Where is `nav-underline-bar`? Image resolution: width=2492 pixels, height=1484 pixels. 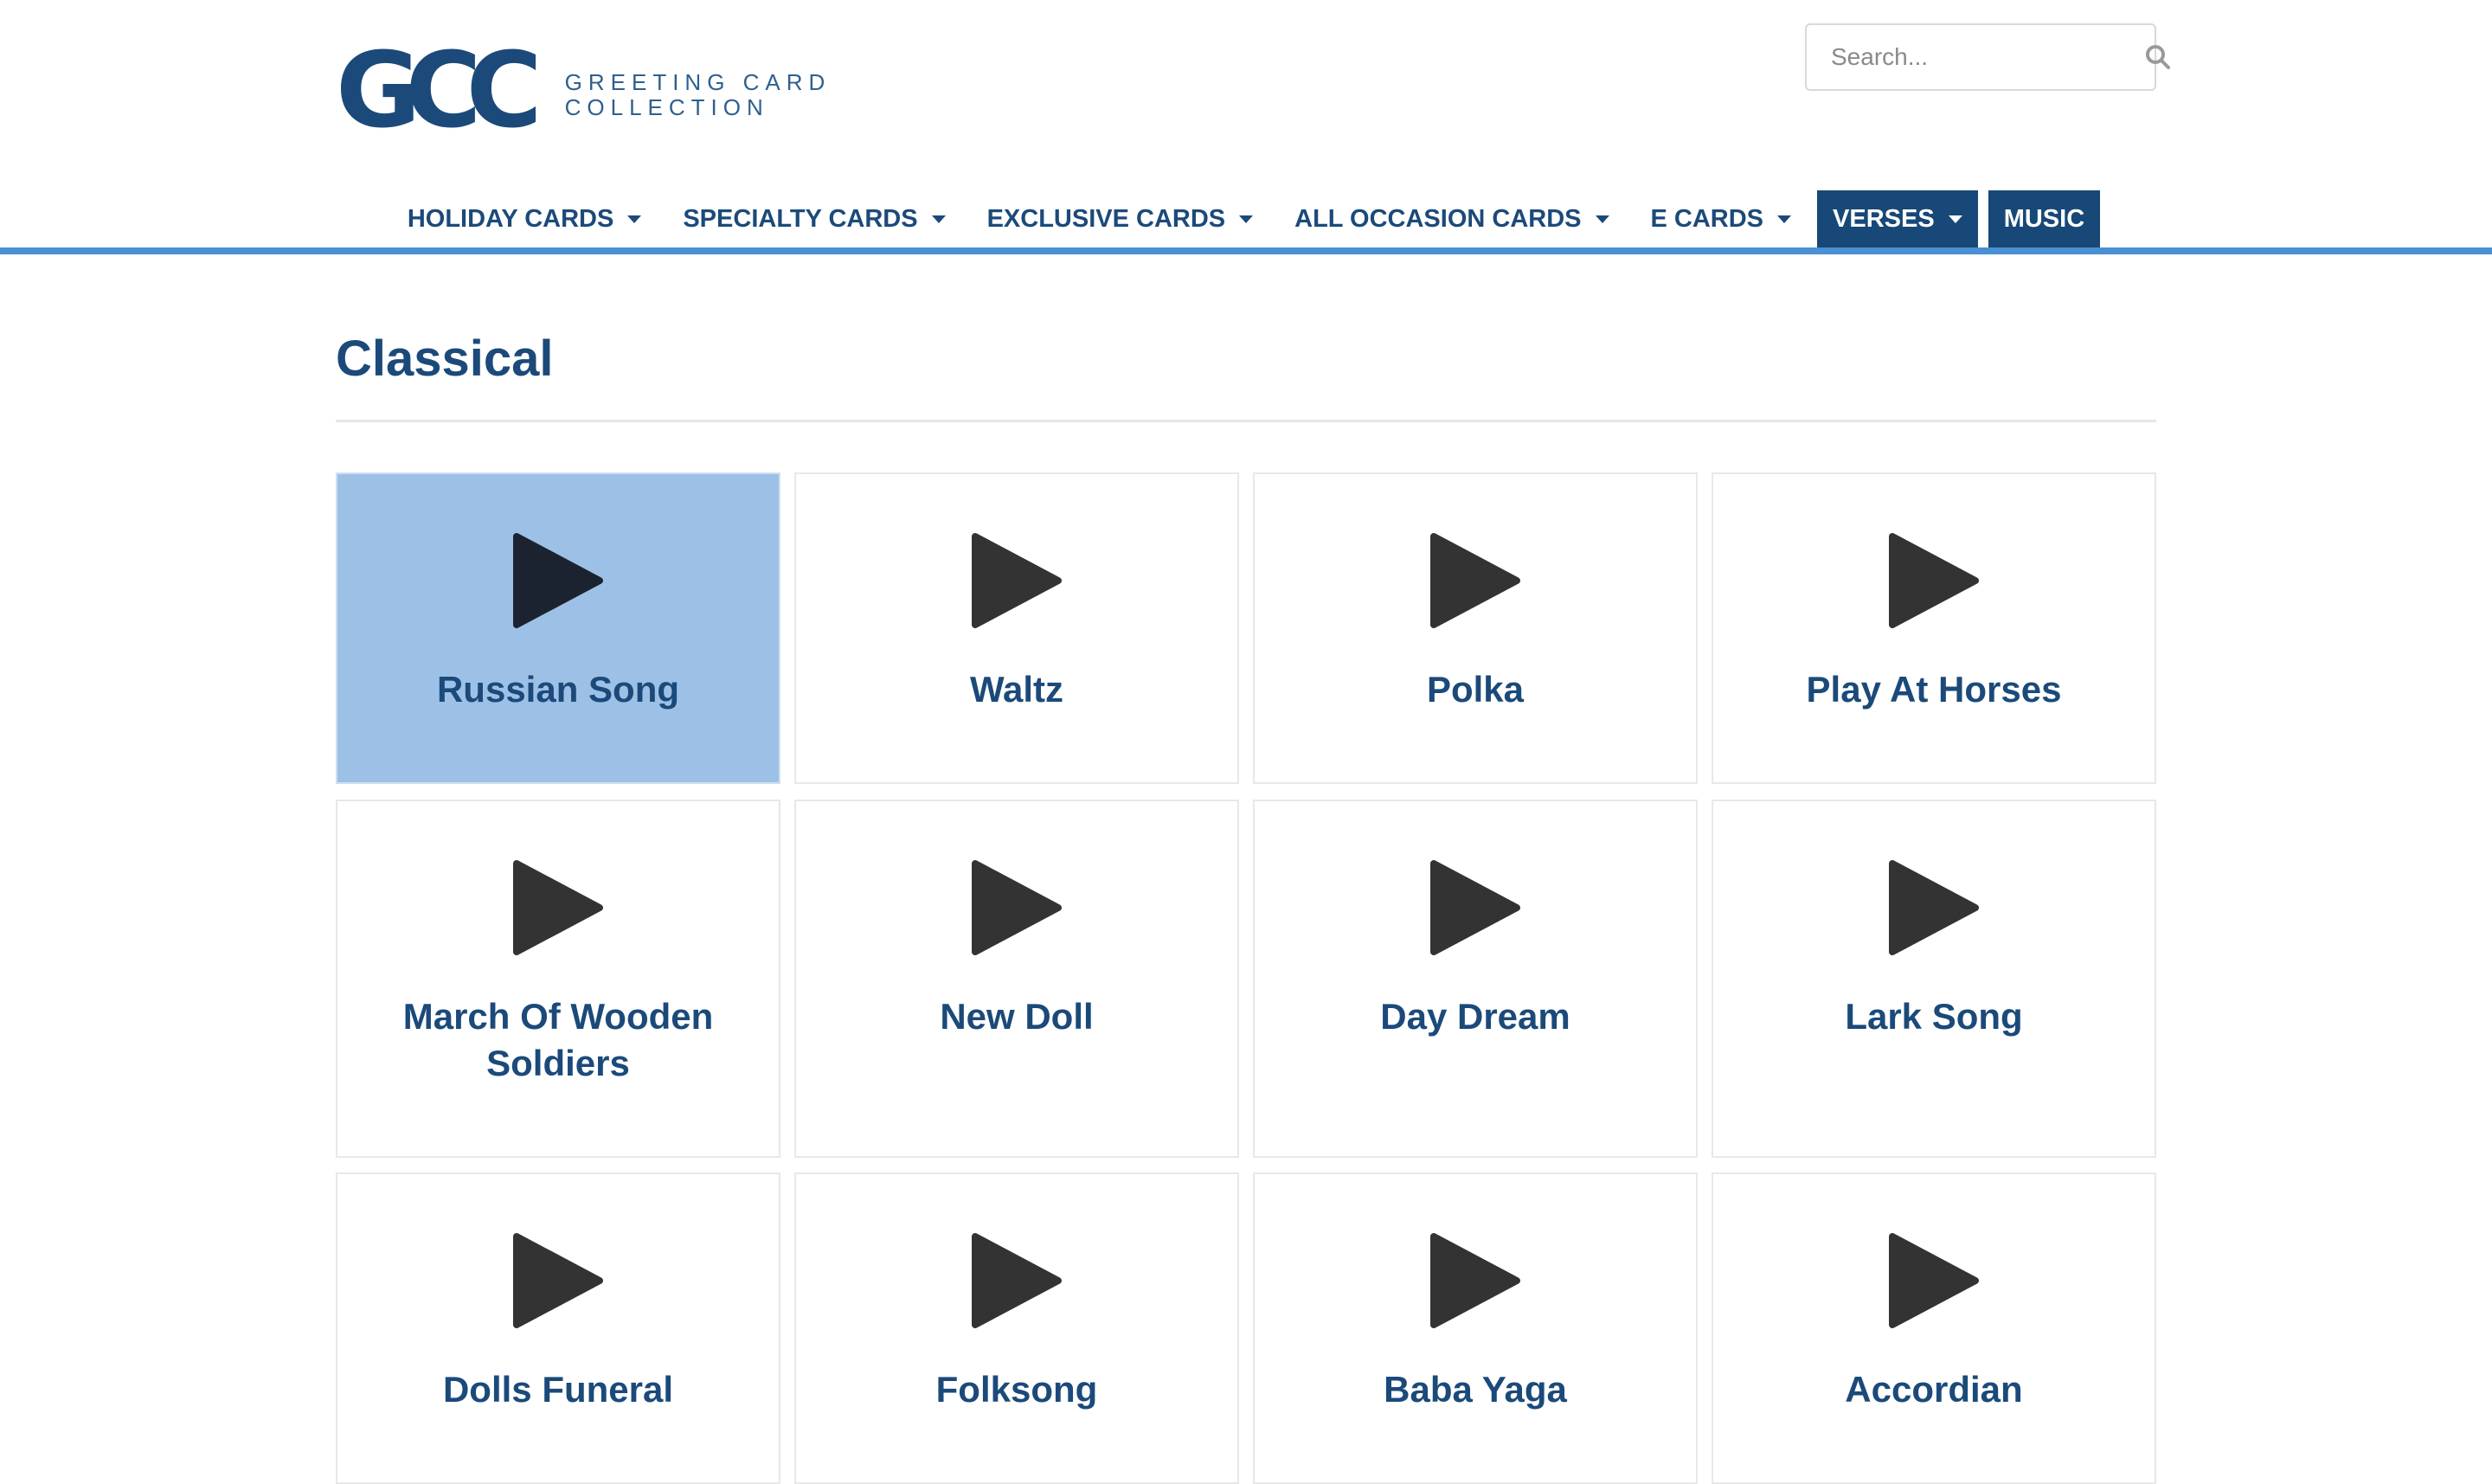 nav-underline-bar is located at coordinates (1246, 251).